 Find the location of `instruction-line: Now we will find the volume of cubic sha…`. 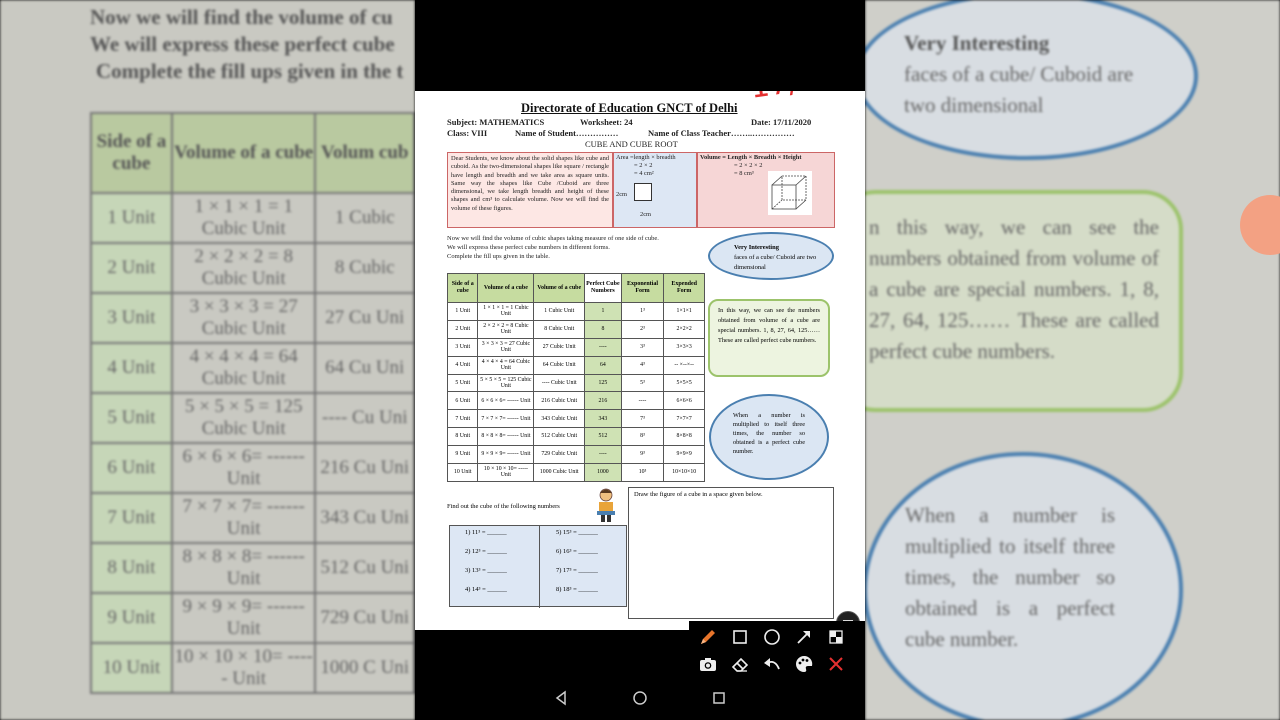

instruction-line: Now we will find the volume of cubic sha… is located at coordinates (553, 238).